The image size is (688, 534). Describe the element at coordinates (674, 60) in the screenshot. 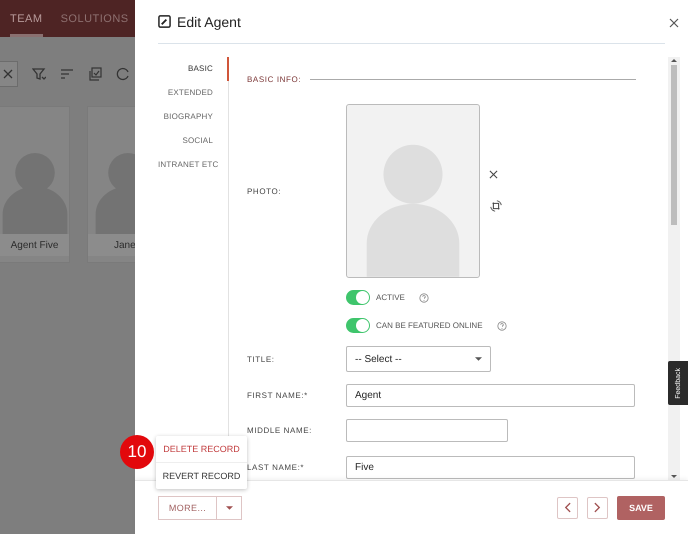

I see `scroll-up-icon` at that location.